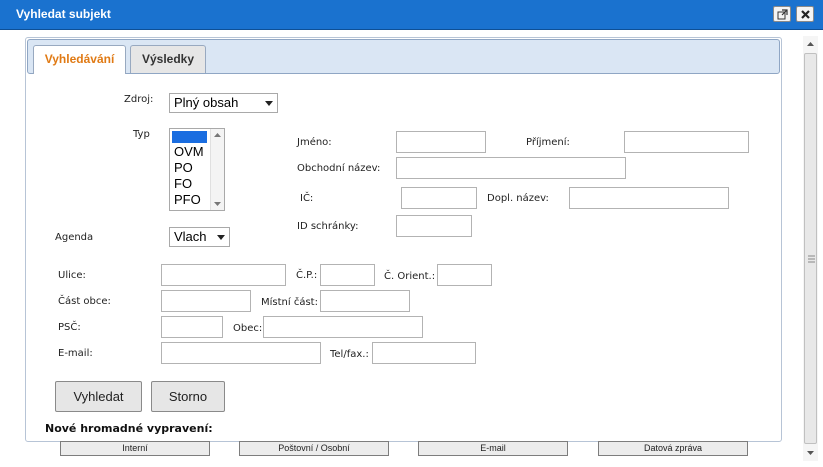 This screenshot has width=823, height=467. What do you see at coordinates (190, 236) in the screenshot?
I see `agenda-select-value: Vlach` at bounding box center [190, 236].